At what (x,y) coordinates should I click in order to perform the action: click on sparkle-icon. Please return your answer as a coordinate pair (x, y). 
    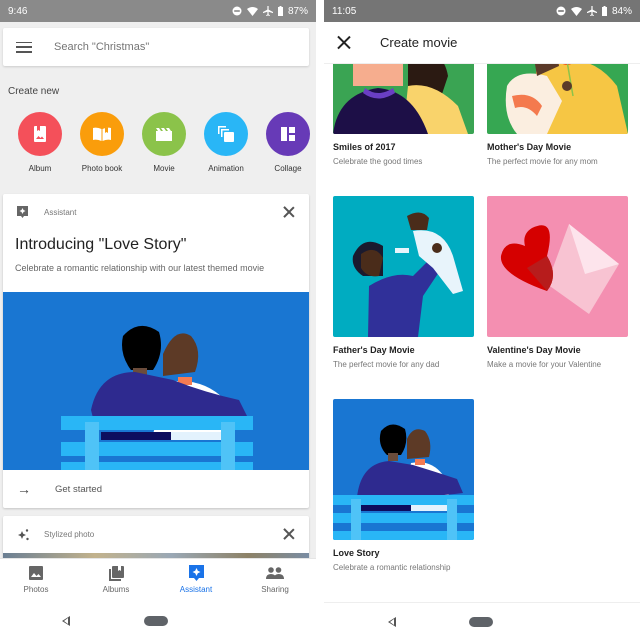
    Looking at the image, I should click on (23, 534).